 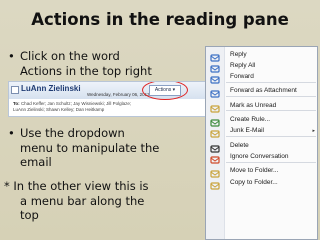 What do you see at coordinates (215, 67) in the screenshot?
I see `reply-all-icon` at bounding box center [215, 67].